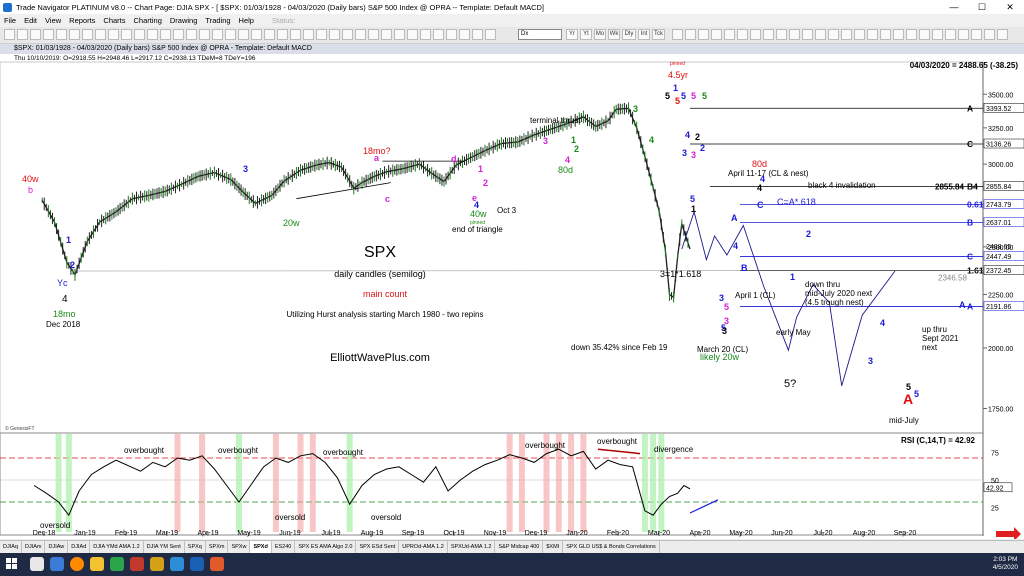 Image resolution: width=1024 pixels, height=576 pixels. What do you see at coordinates (1008, 534) in the screenshot?
I see `scroll-right-icon` at bounding box center [1008, 534].